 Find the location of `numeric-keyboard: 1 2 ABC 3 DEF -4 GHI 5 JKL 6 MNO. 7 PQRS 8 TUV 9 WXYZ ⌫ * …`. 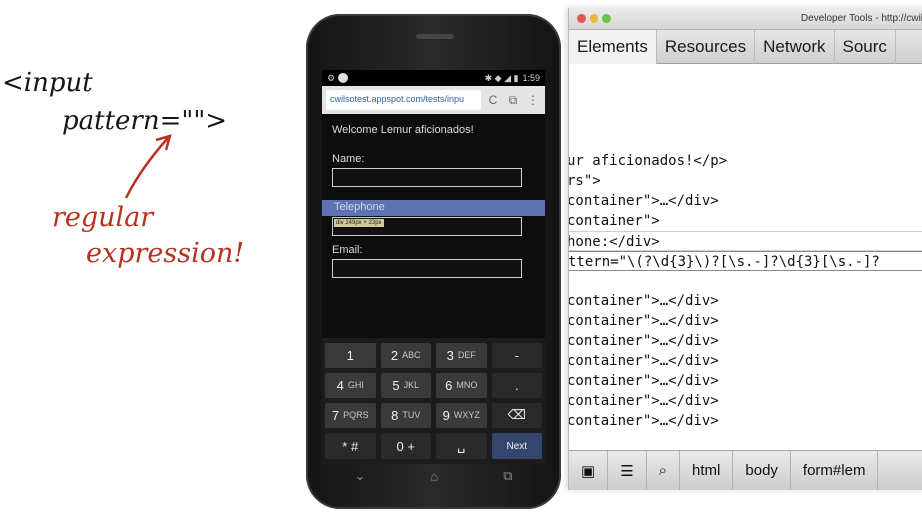

numeric-keyboard: 1 2 ABC 3 DEF -4 GHI 5 JKL 6 MNO. 7 PQRS 8 TUV 9 WXYZ ⌫ * … is located at coordinates (433, 401).